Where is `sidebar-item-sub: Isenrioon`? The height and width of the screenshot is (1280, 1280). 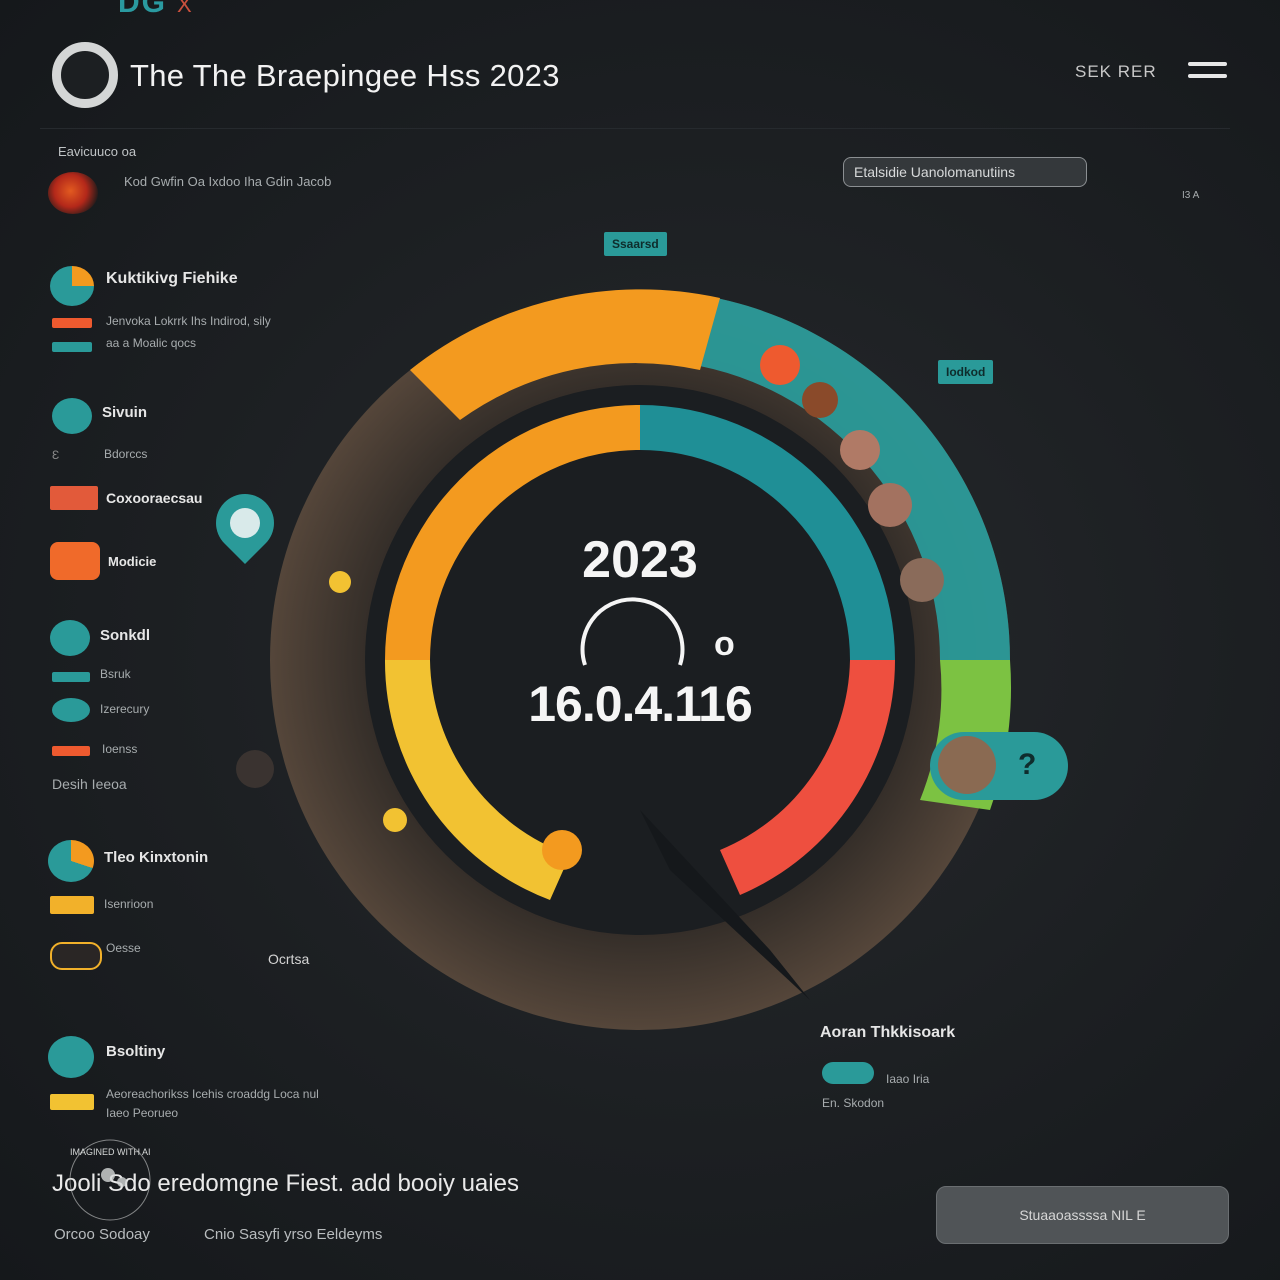 sidebar-item-sub: Isenrioon is located at coordinates (129, 904).